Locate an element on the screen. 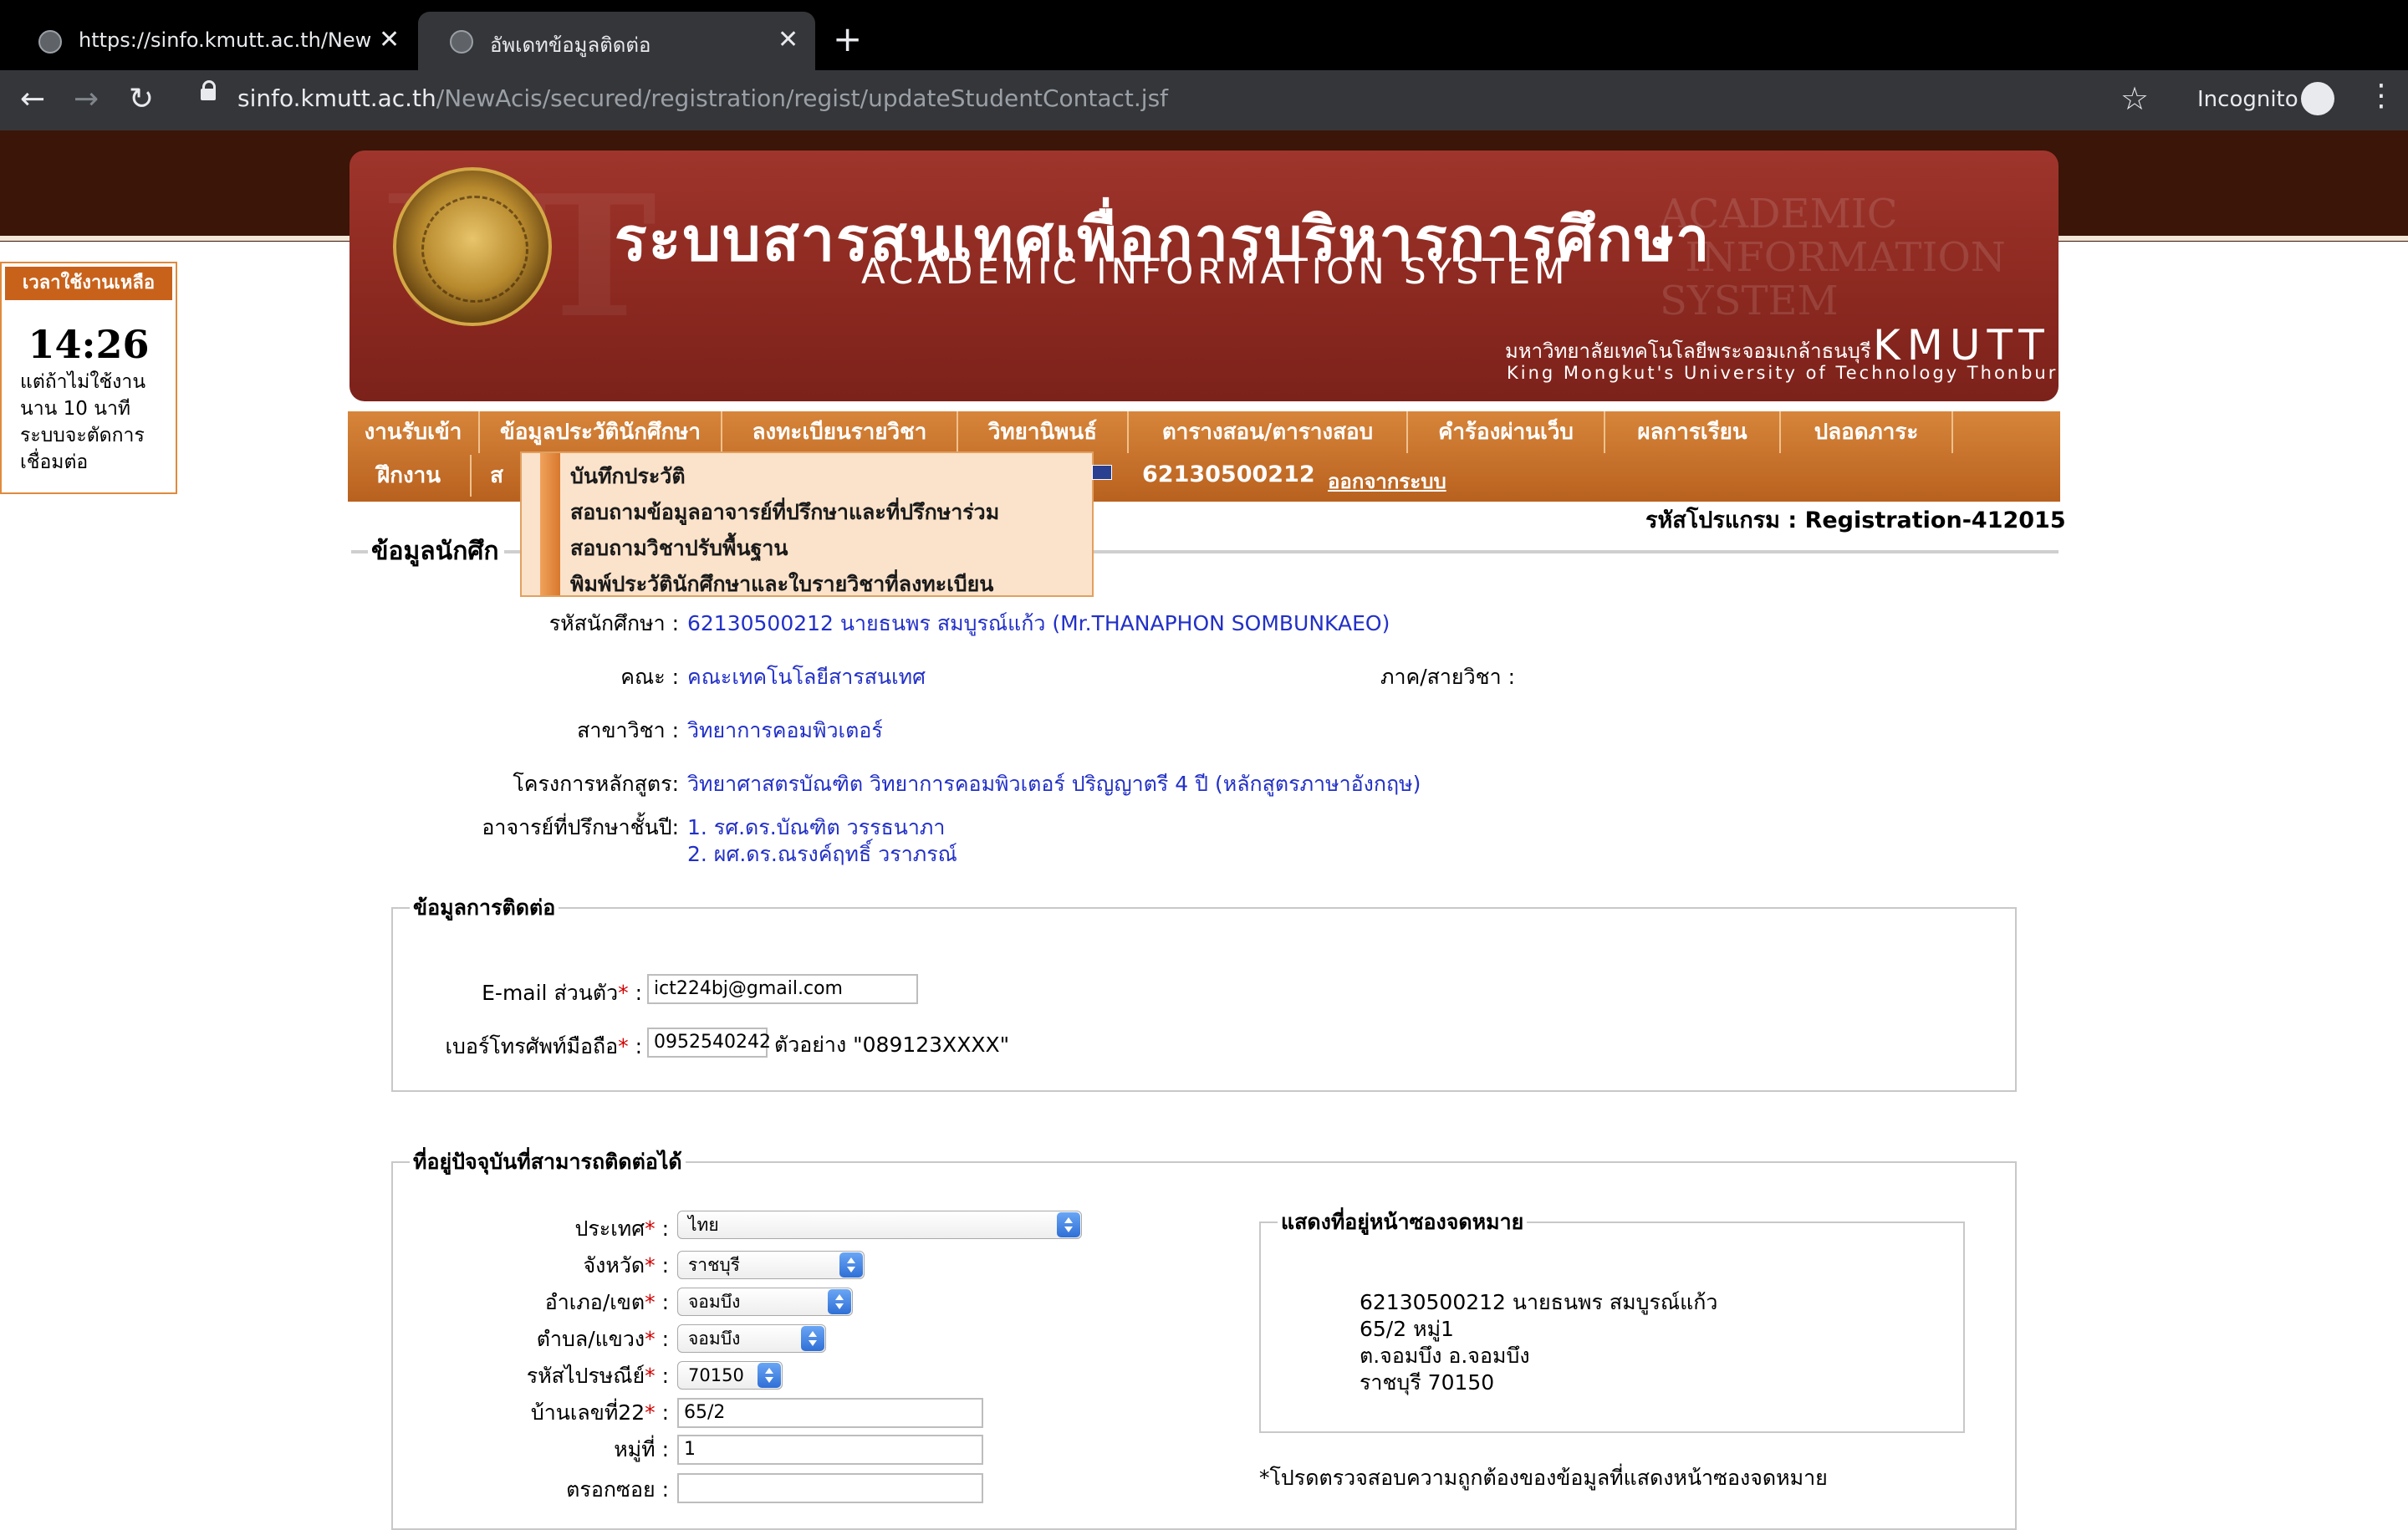 The image size is (2408, 1530). globe-icon is located at coordinates (50, 42).